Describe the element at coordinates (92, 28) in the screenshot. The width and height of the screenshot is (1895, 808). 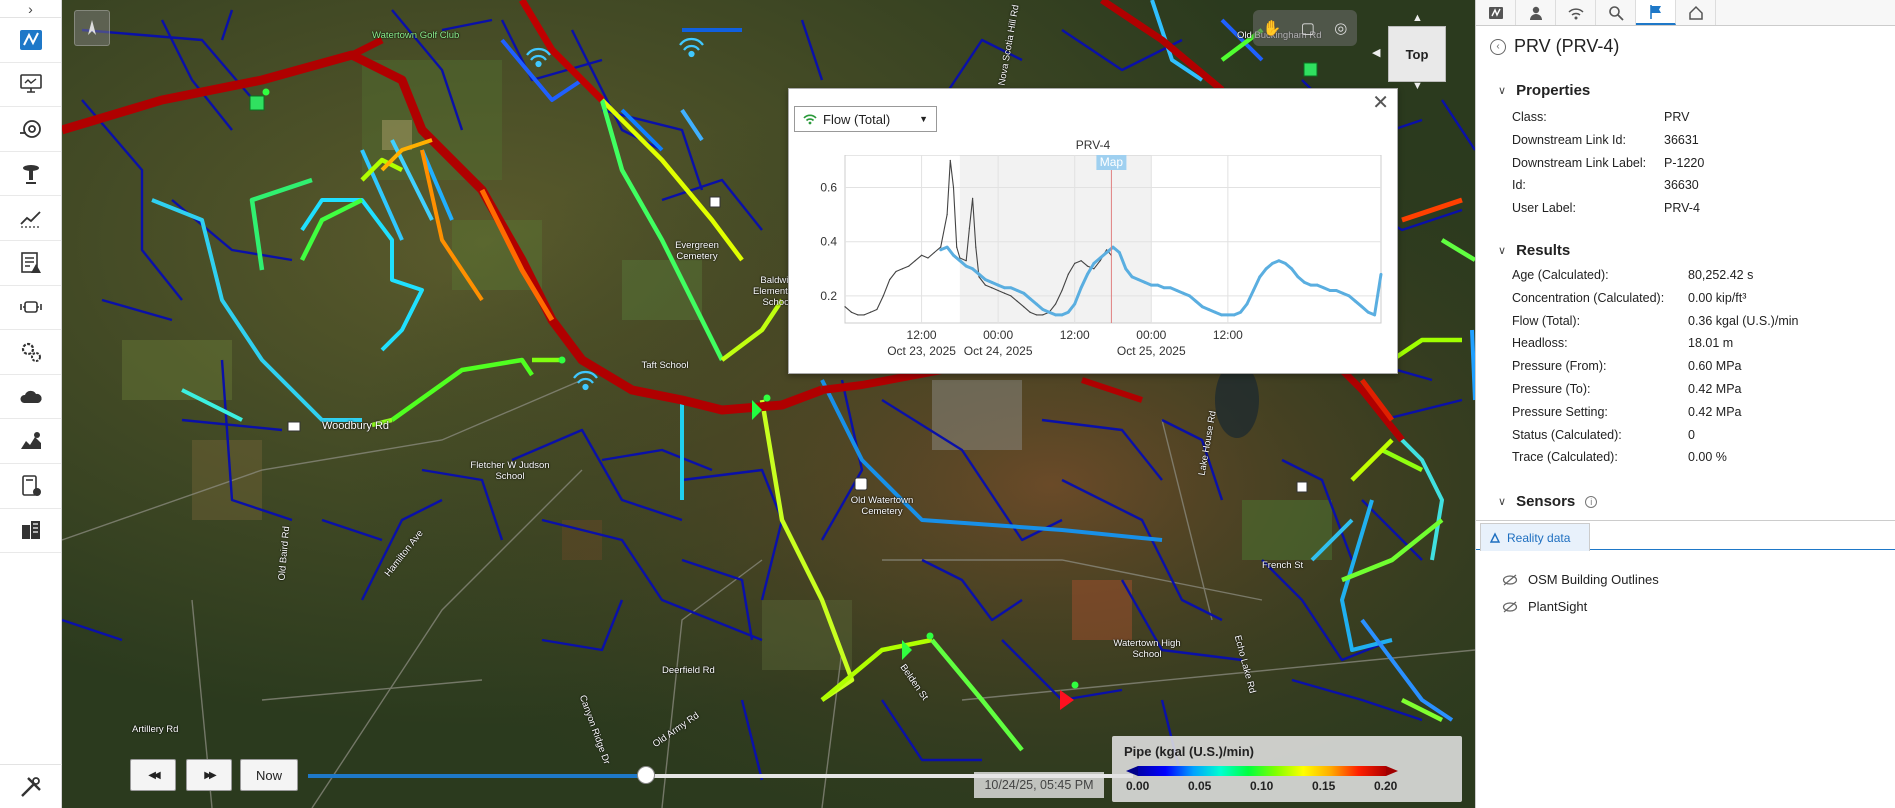
I see `compass-button` at that location.